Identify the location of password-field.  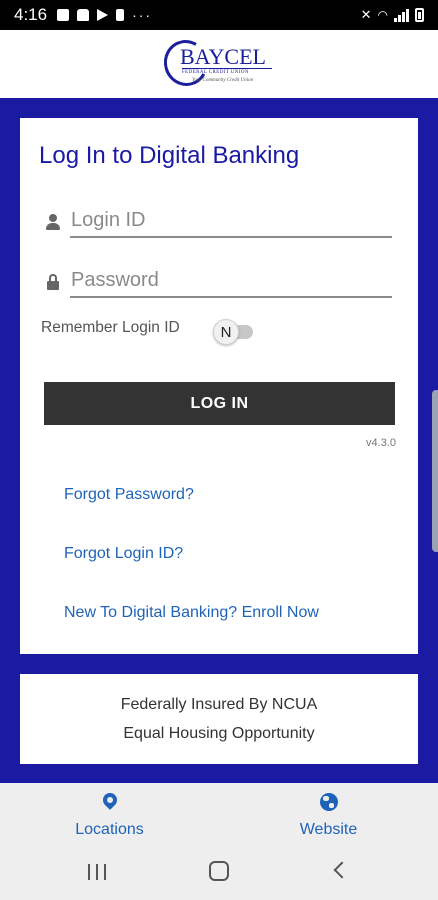
(219, 283).